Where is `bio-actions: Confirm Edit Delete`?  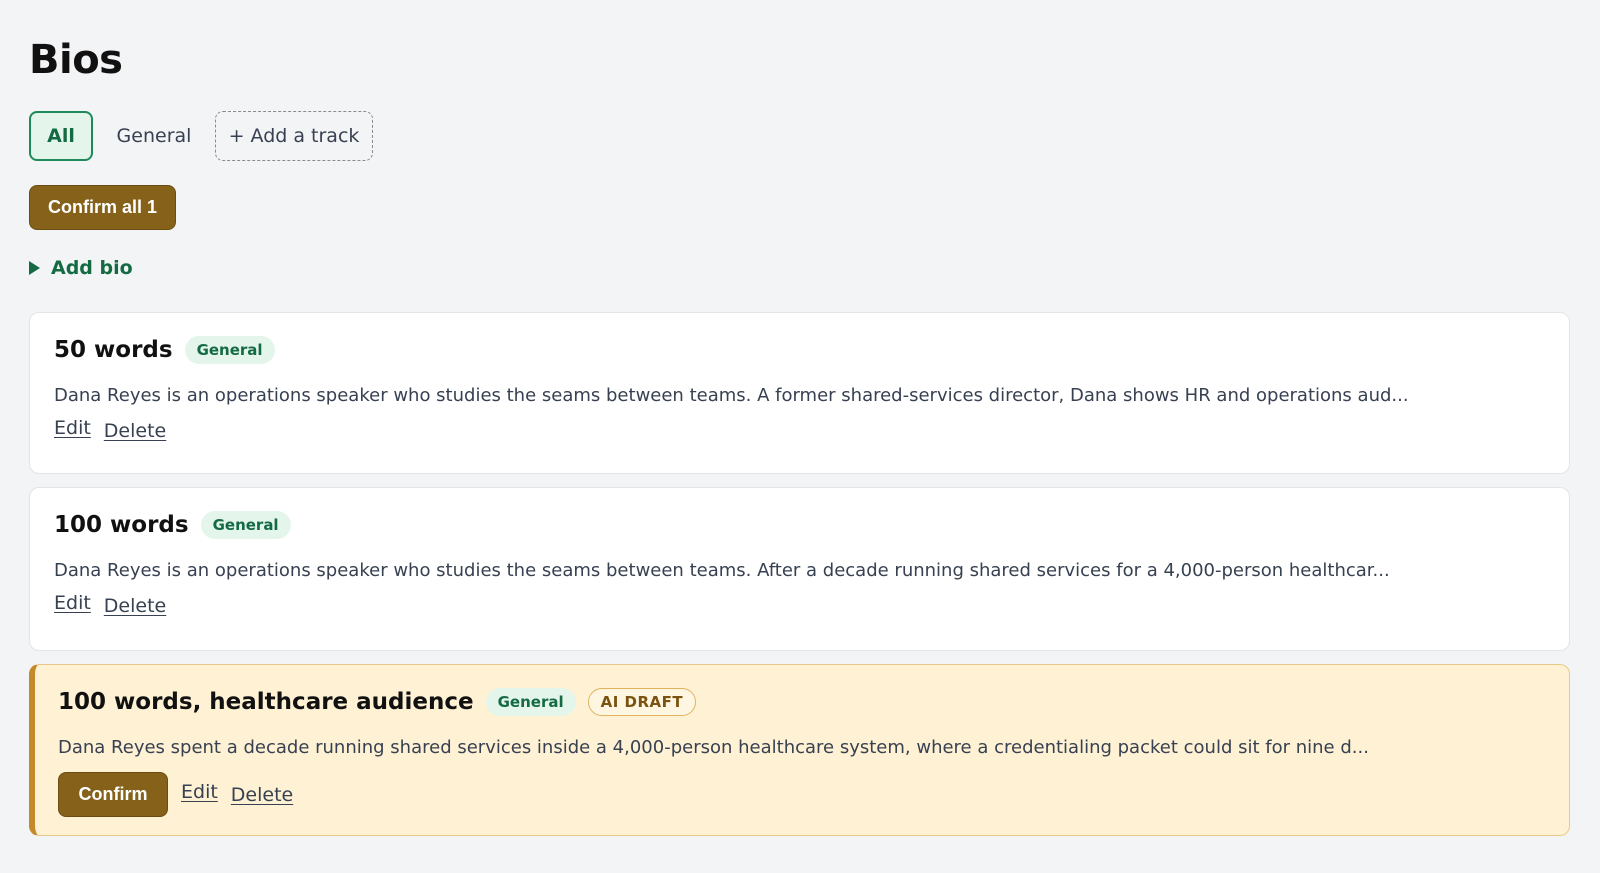
bio-actions: Confirm Edit Delete is located at coordinates (801, 794).